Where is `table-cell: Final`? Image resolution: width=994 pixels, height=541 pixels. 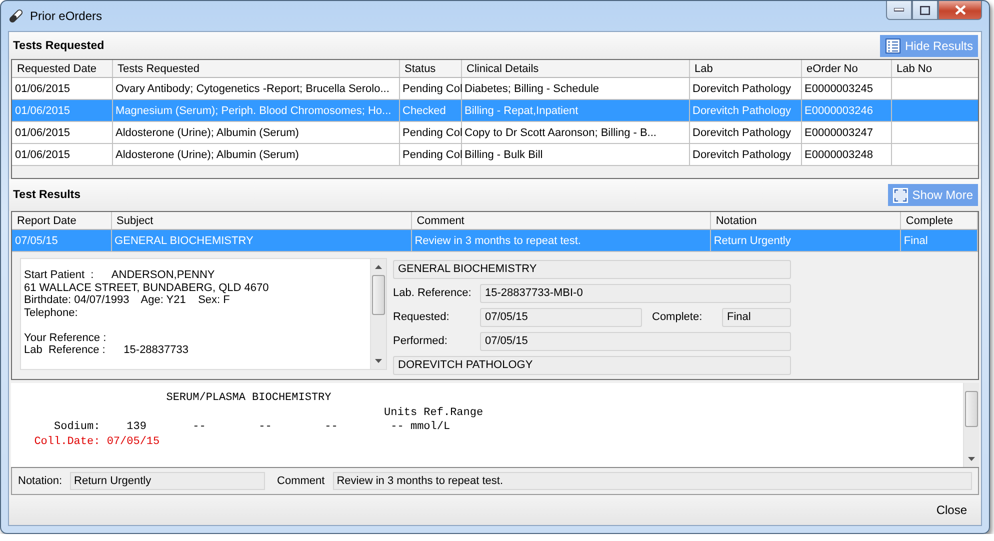 table-cell: Final is located at coordinates (939, 241).